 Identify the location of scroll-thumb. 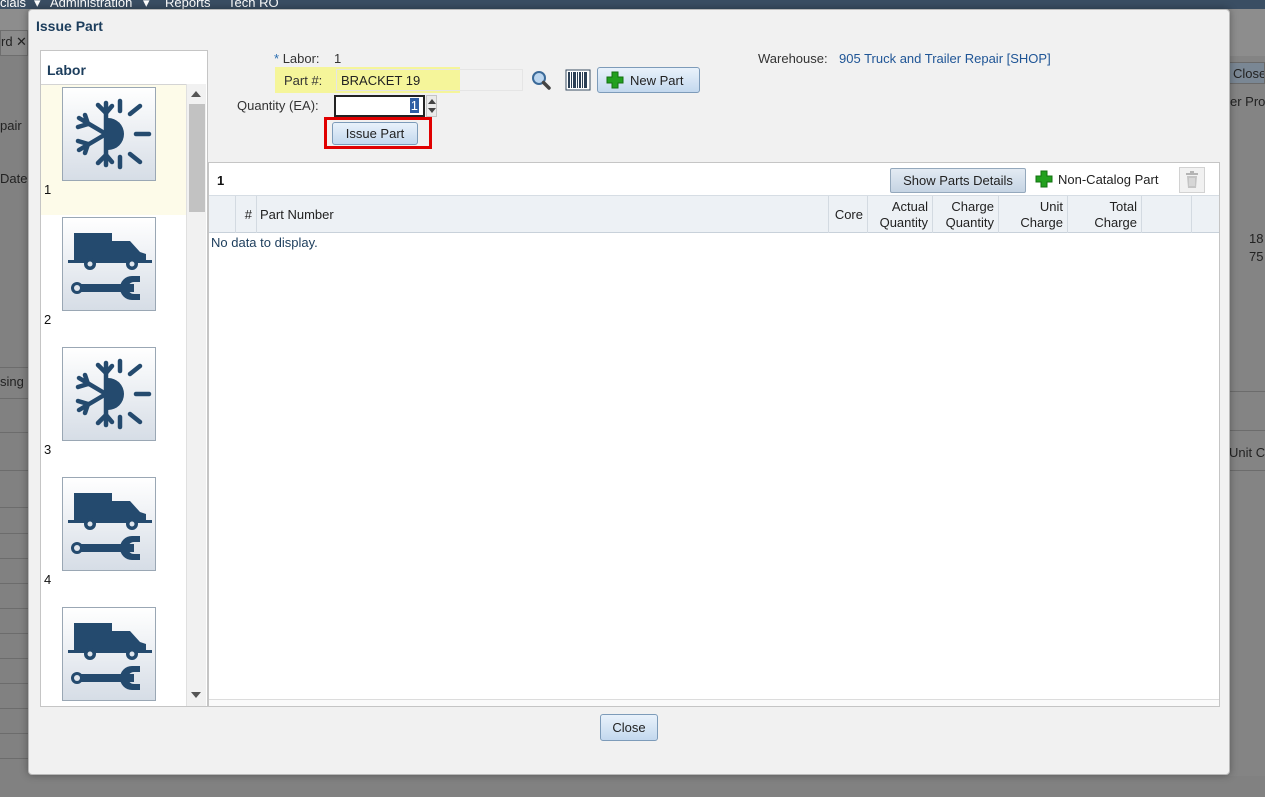
(197, 158).